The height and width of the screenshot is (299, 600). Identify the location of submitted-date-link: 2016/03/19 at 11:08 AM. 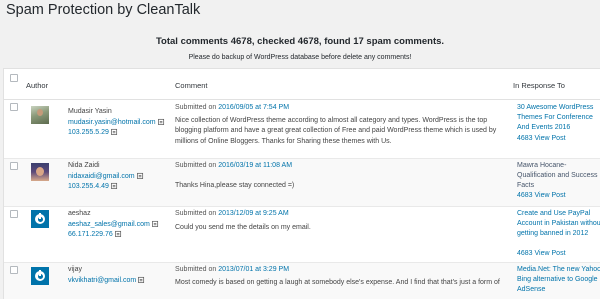
(255, 165).